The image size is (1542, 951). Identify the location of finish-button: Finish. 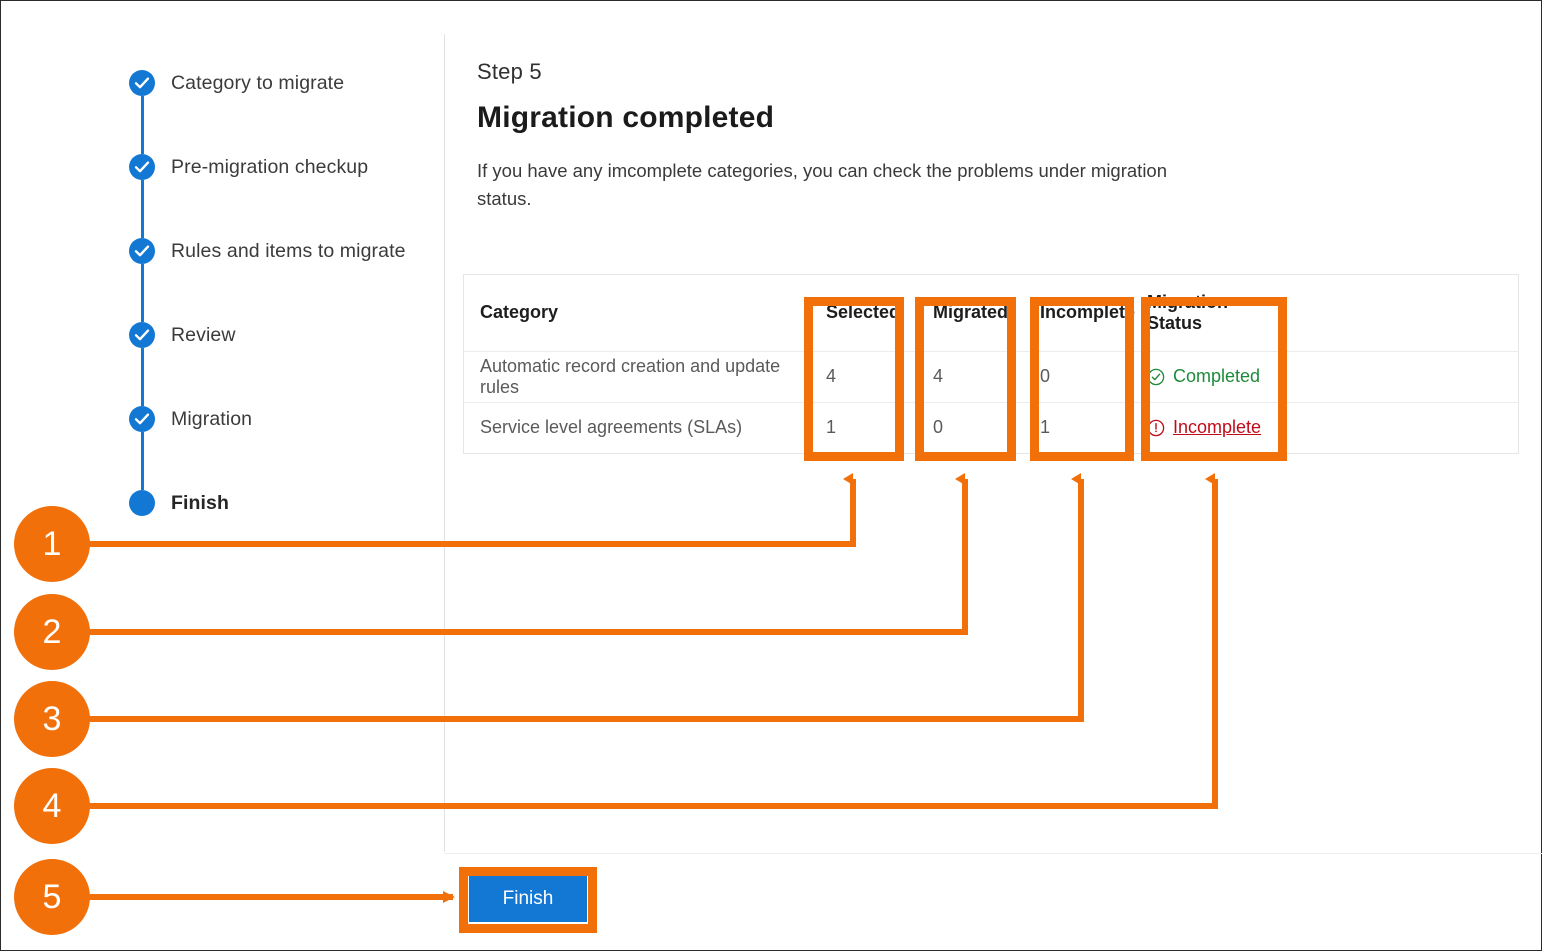
(528, 899).